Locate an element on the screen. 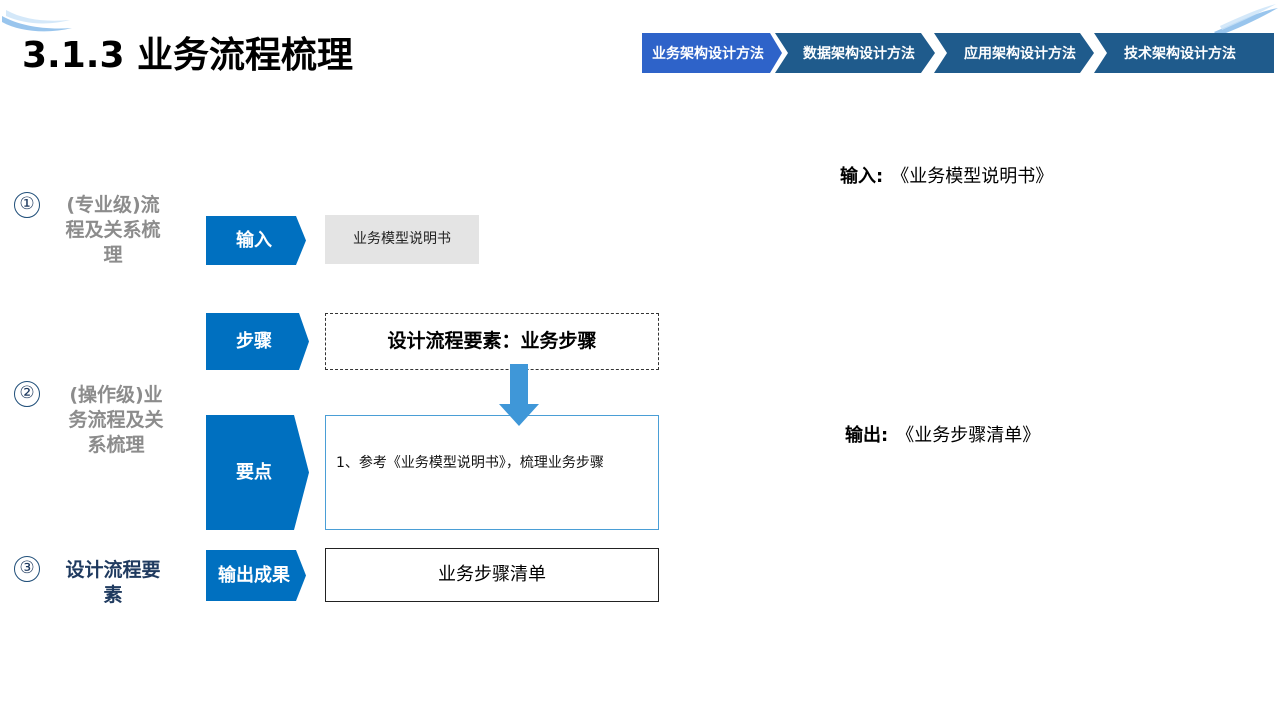  level-2-label: (操作级)业 务流程及关 系梳理 is located at coordinates (116, 420).